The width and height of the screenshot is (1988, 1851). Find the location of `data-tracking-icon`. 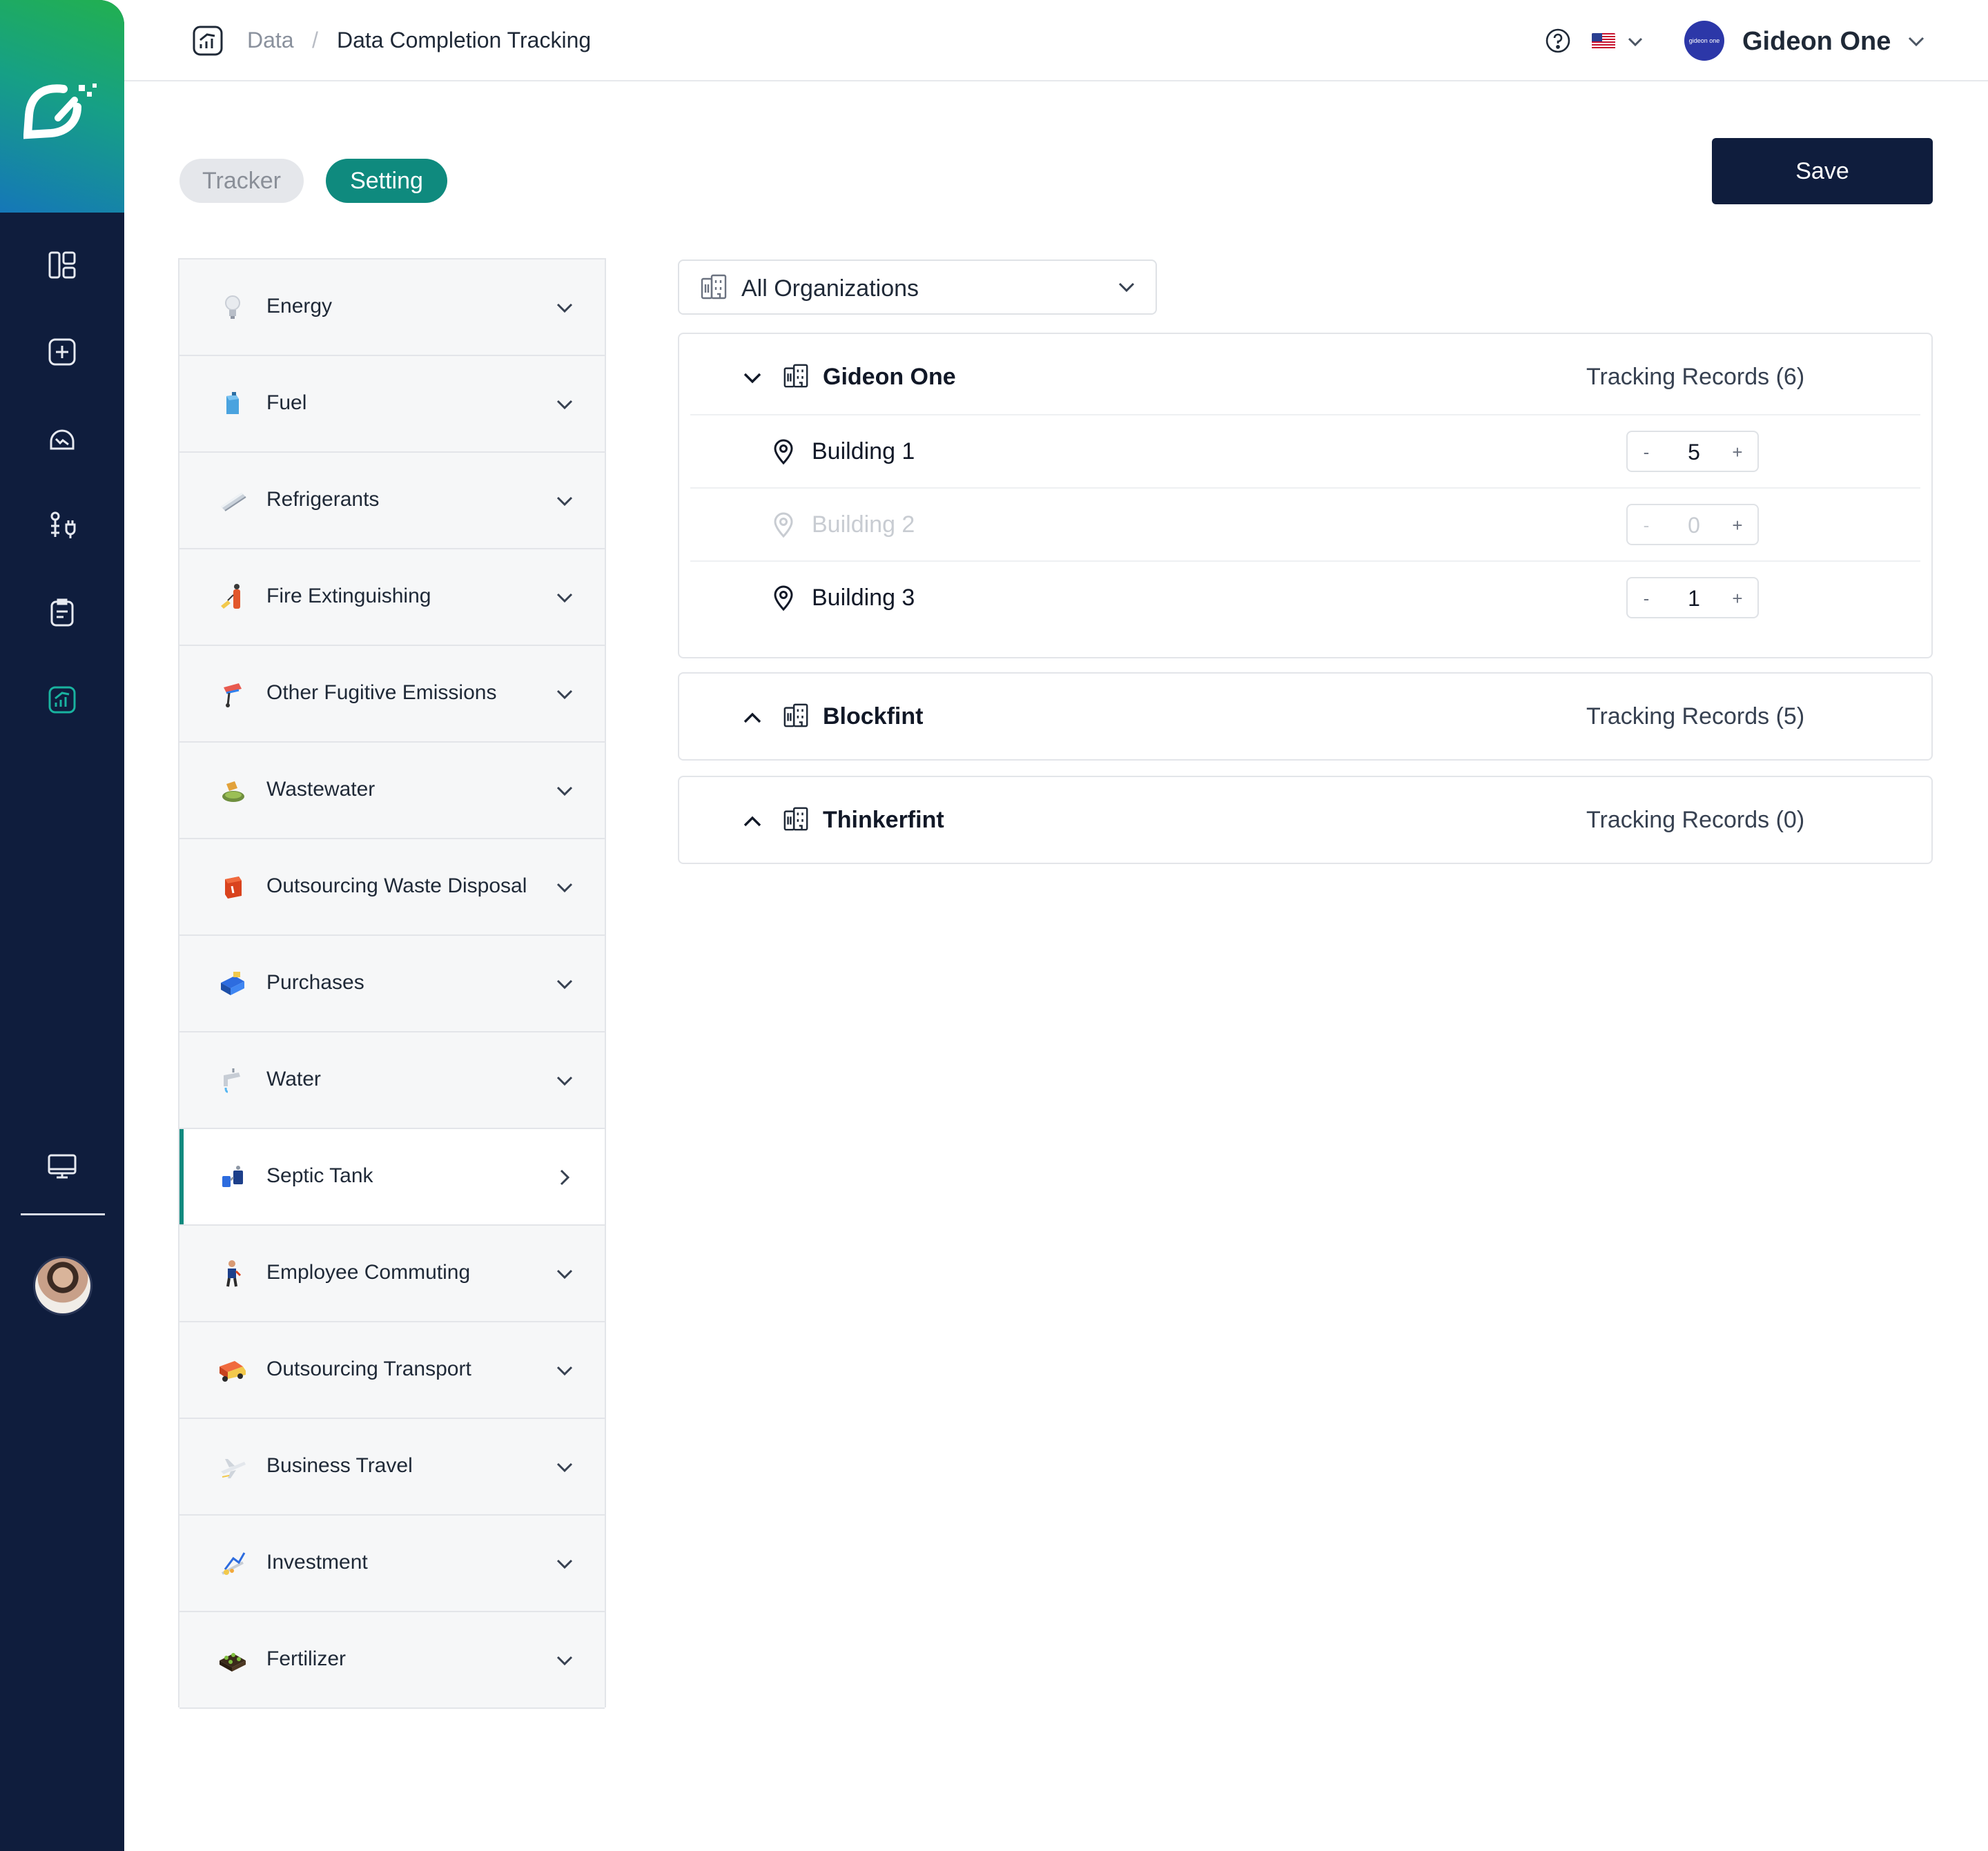

data-tracking-icon is located at coordinates (208, 41).